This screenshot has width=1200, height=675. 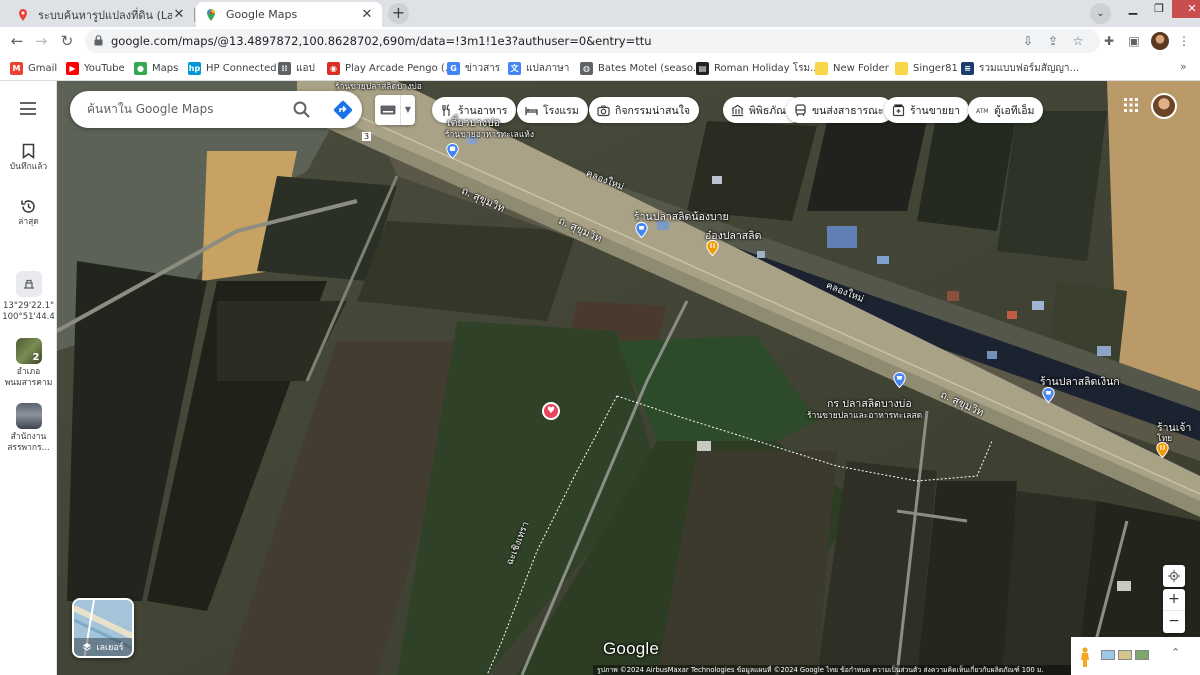 What do you see at coordinates (343, 110) in the screenshot?
I see `directions-icon` at bounding box center [343, 110].